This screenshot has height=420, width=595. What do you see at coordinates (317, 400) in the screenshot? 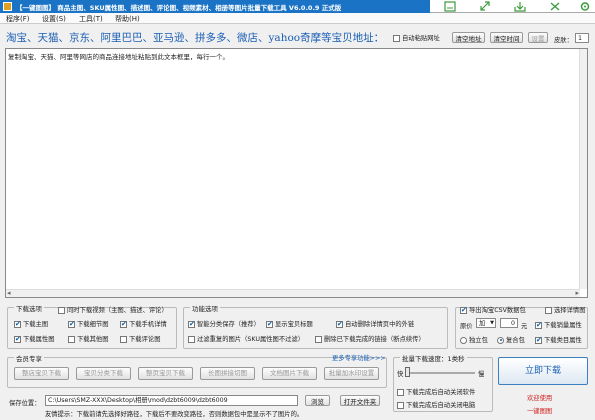
I see `browse-button: 浏览` at bounding box center [317, 400].